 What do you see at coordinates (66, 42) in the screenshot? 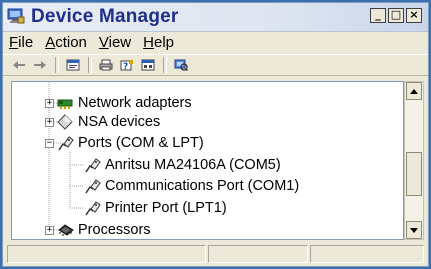
I see `menu-action: Action` at bounding box center [66, 42].